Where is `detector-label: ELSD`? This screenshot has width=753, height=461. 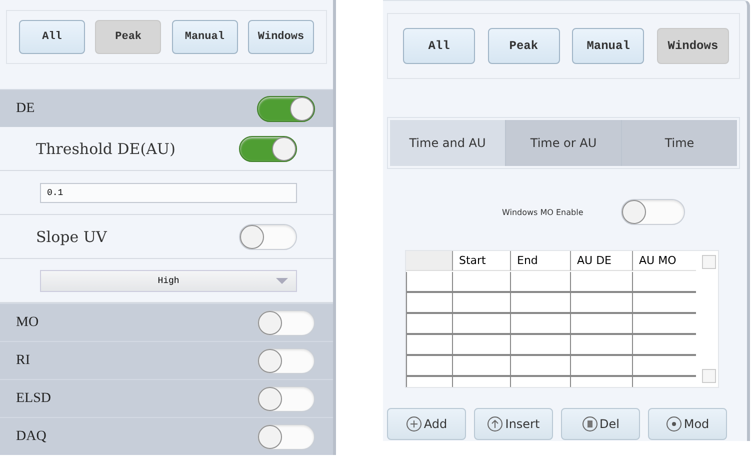 detector-label: ELSD is located at coordinates (33, 398).